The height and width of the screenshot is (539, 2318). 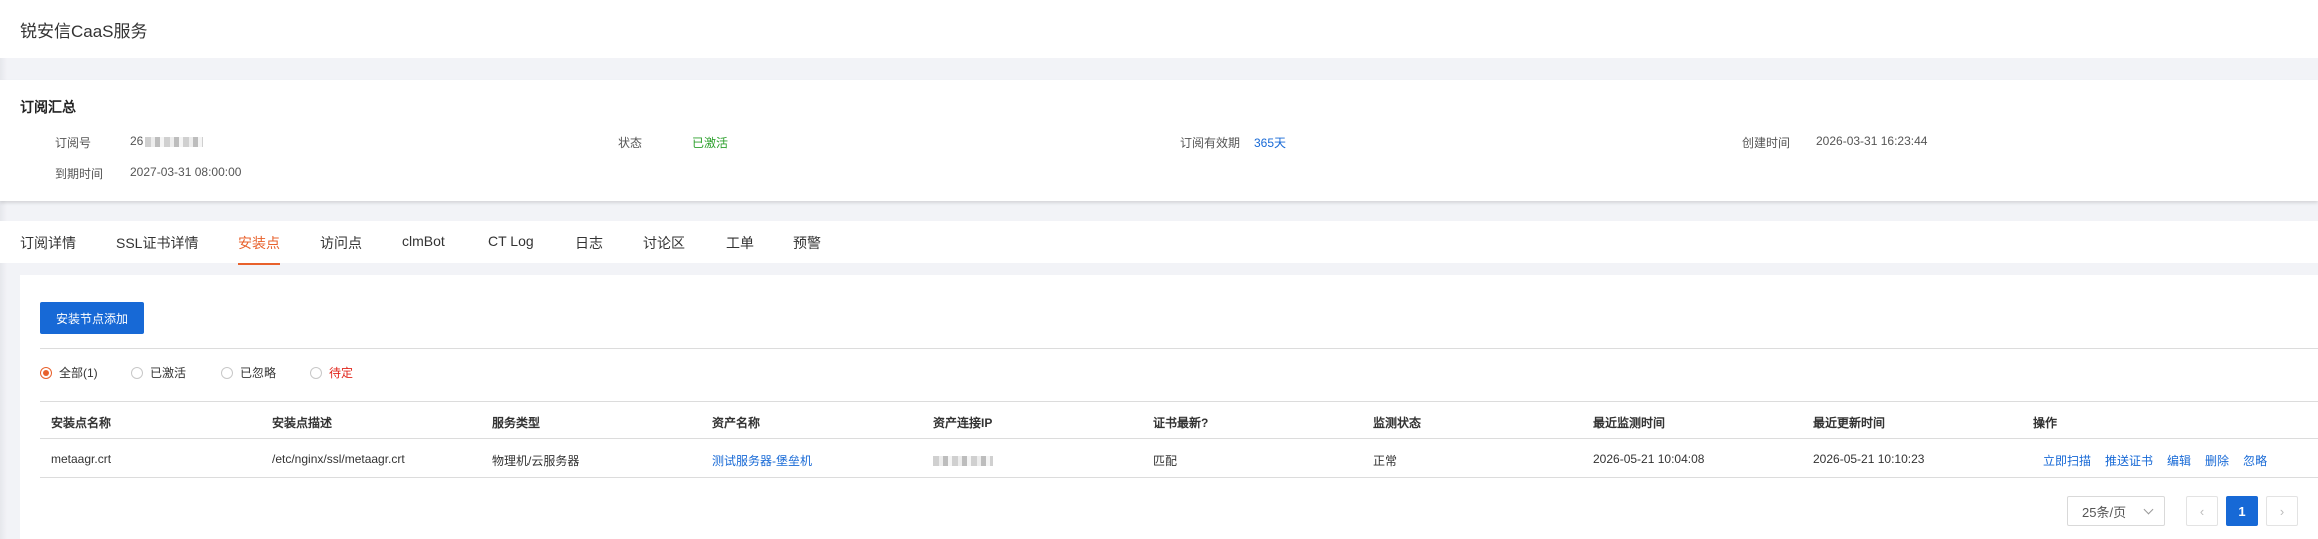 I want to click on redacted-subscription-number, so click(x=174, y=141).